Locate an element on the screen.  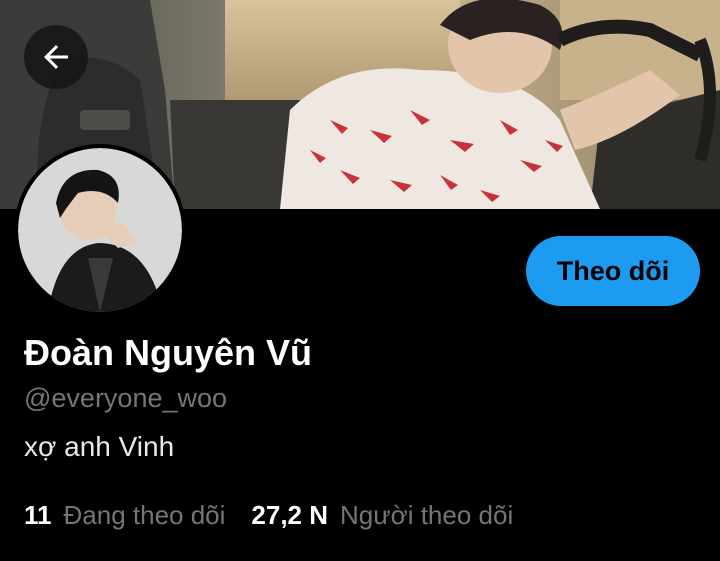
followers-link: 27,2 N Người theo dõi is located at coordinates (382, 515).